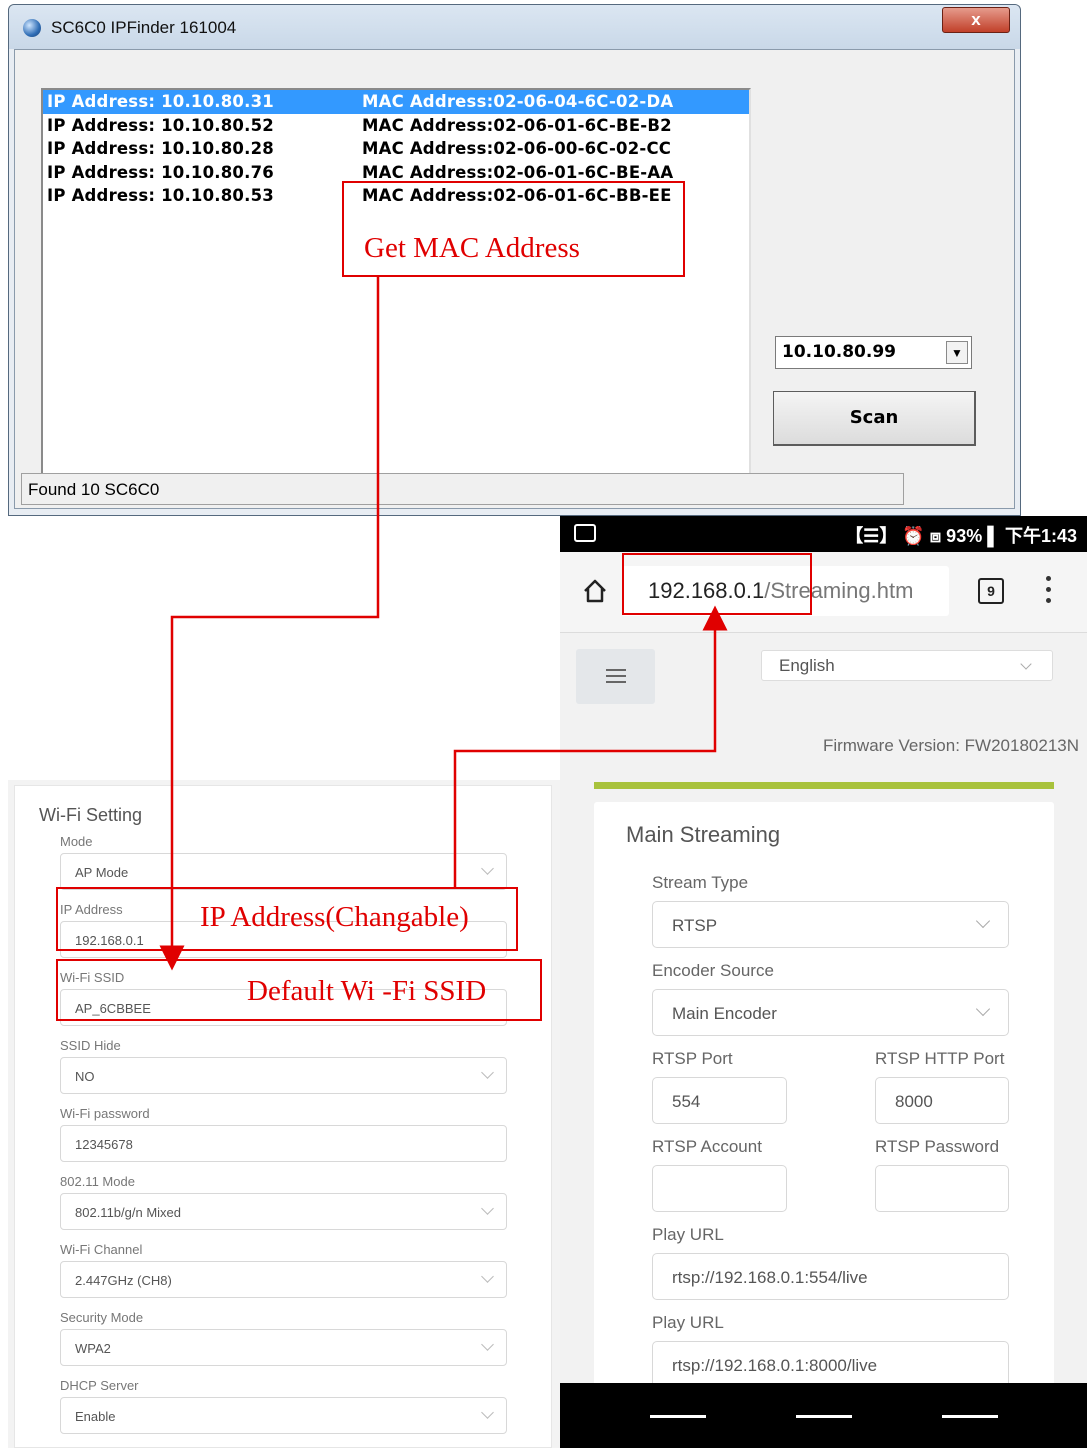 The image size is (1087, 1448). What do you see at coordinates (334, 917) in the screenshot?
I see `ip-annotation-label: IP Address(Changable)` at bounding box center [334, 917].